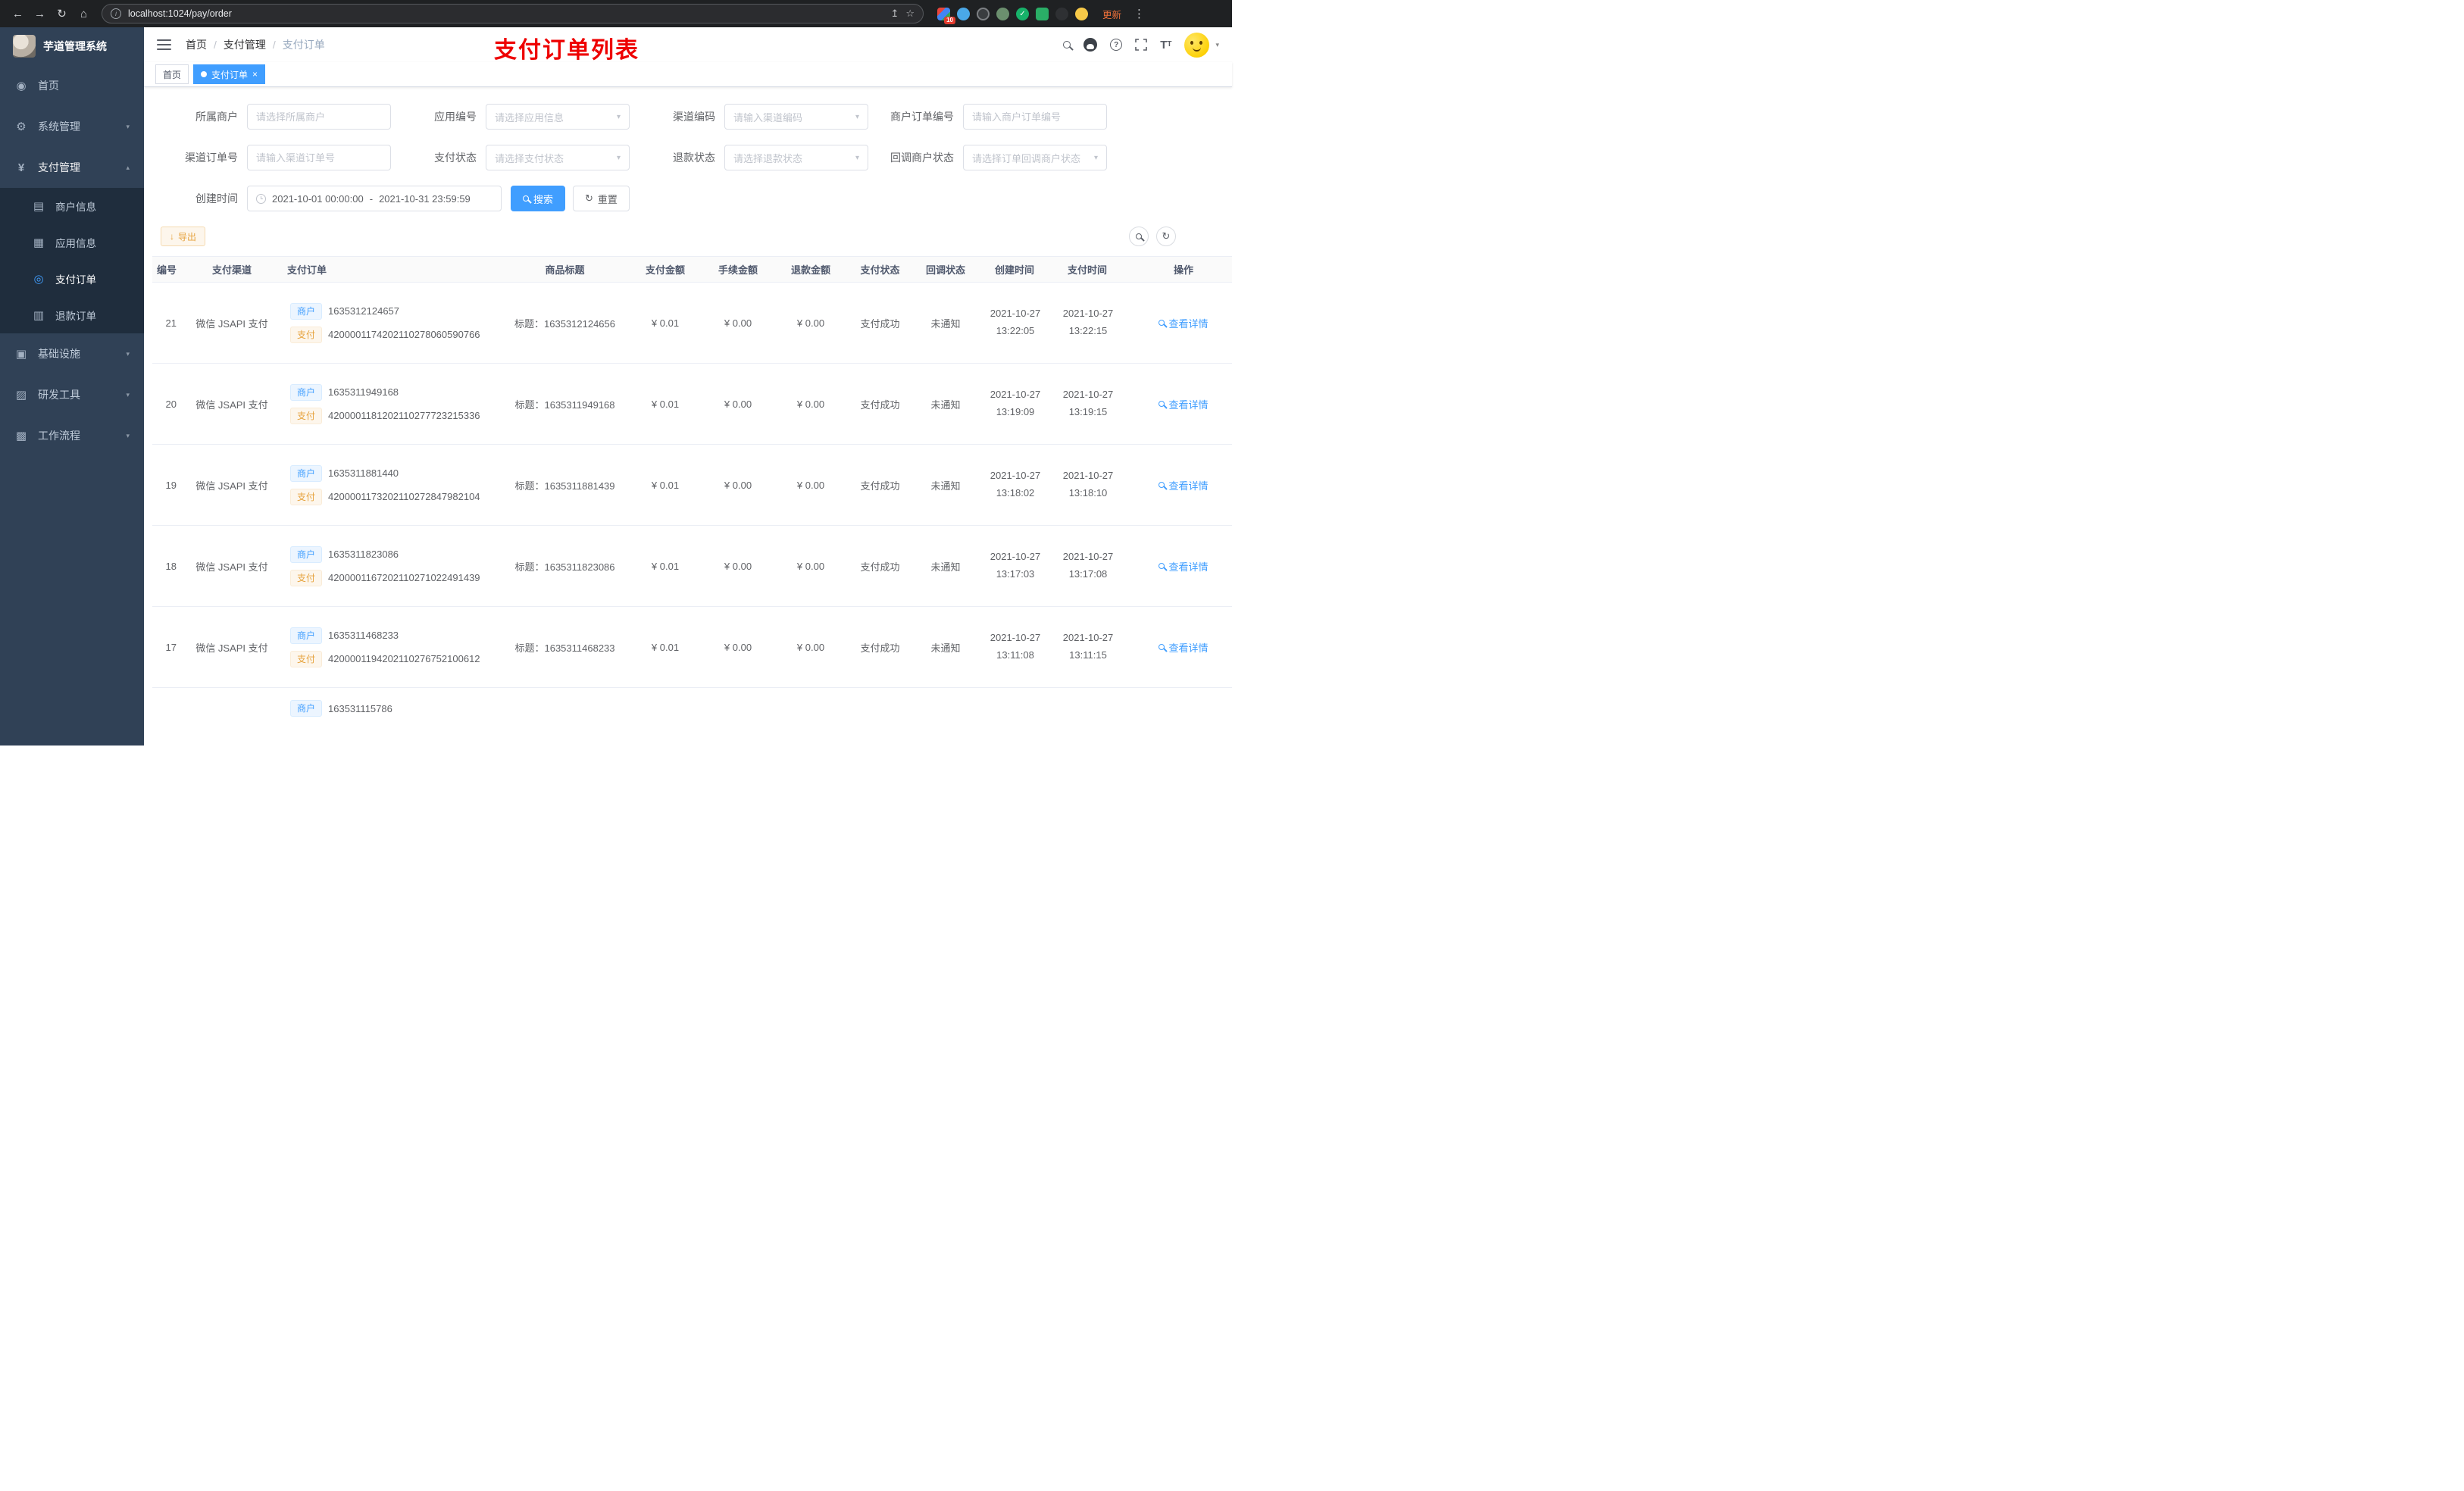 The width and height of the screenshot is (2464, 1491). What do you see at coordinates (1035, 157) in the screenshot?
I see `callback-status-select: 请选择订单回调商户状态` at bounding box center [1035, 157].